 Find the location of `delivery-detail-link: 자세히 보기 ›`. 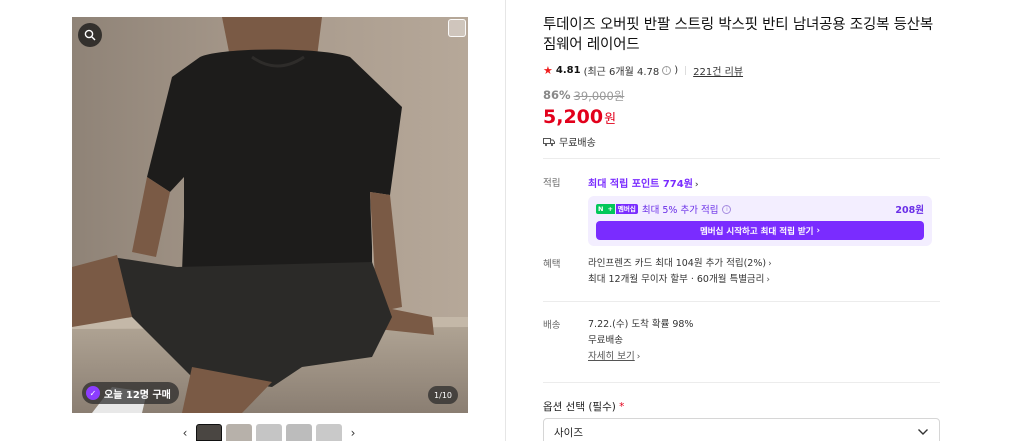

delivery-detail-link: 자세히 보기 › is located at coordinates (764, 357).